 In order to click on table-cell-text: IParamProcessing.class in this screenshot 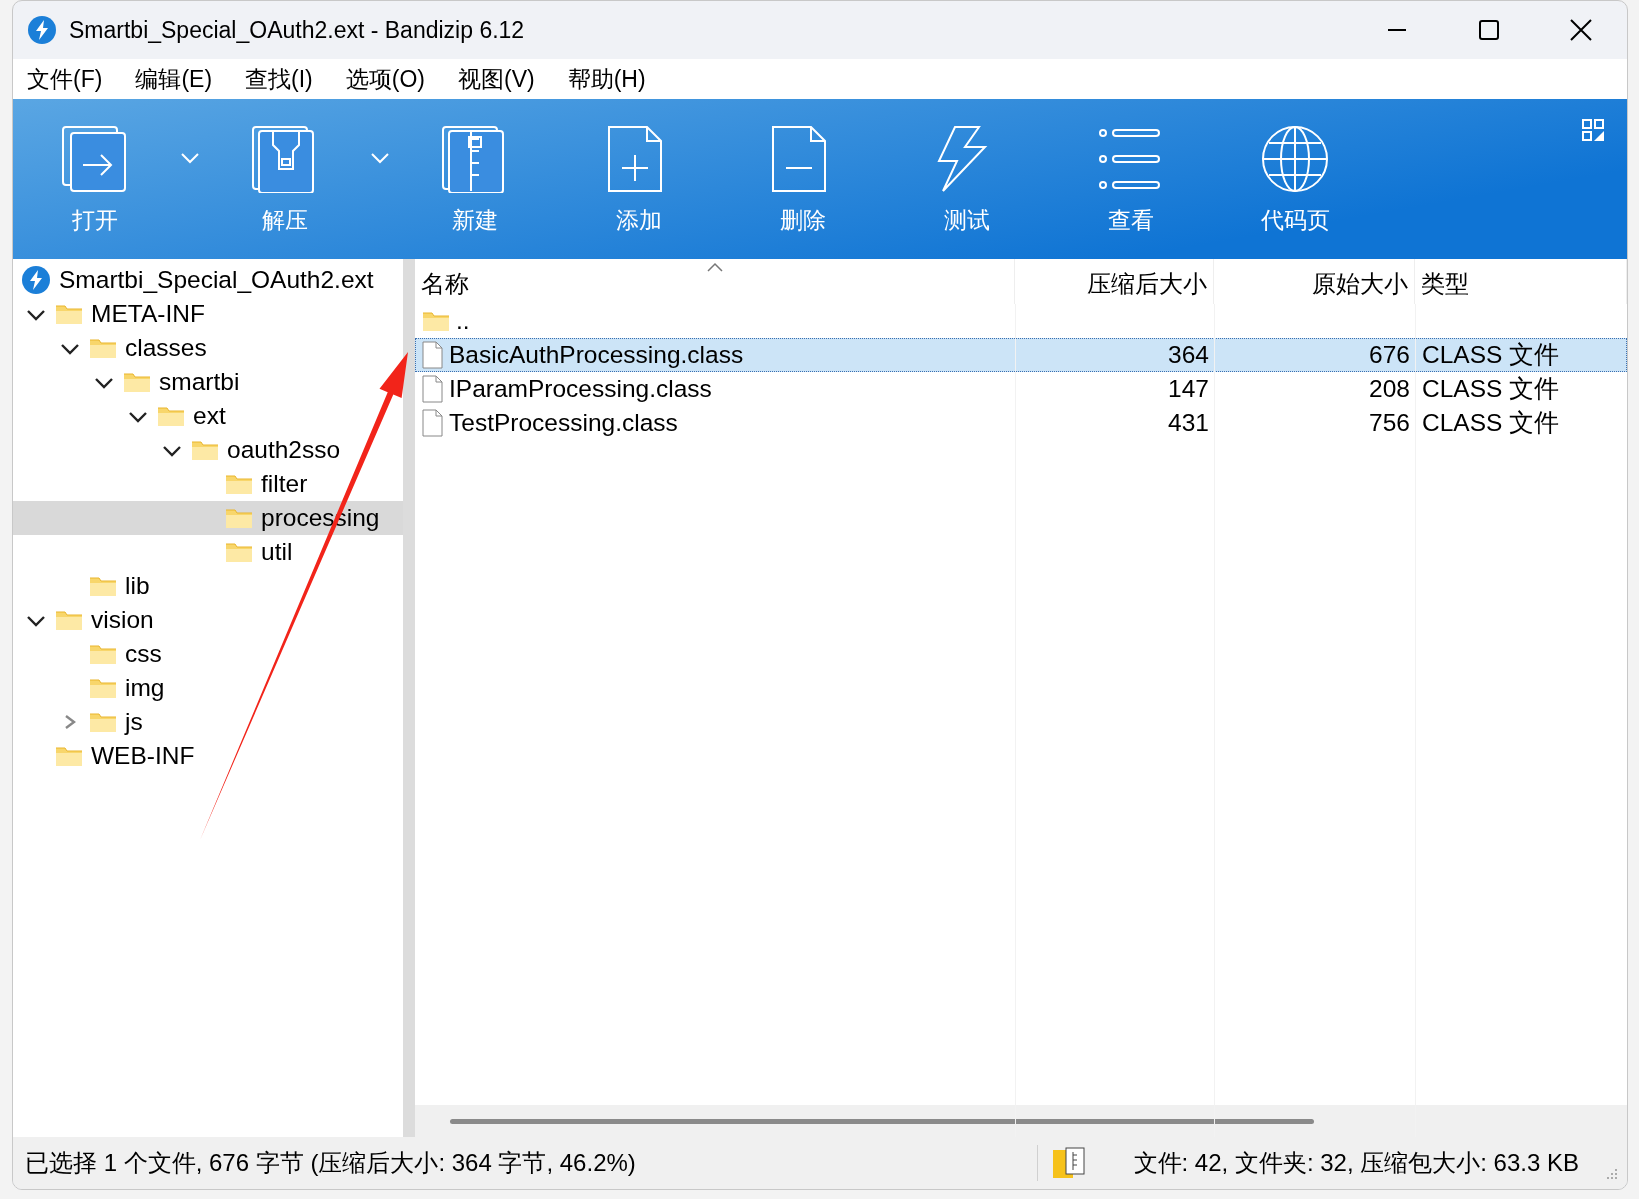, I will do `click(580, 388)`.